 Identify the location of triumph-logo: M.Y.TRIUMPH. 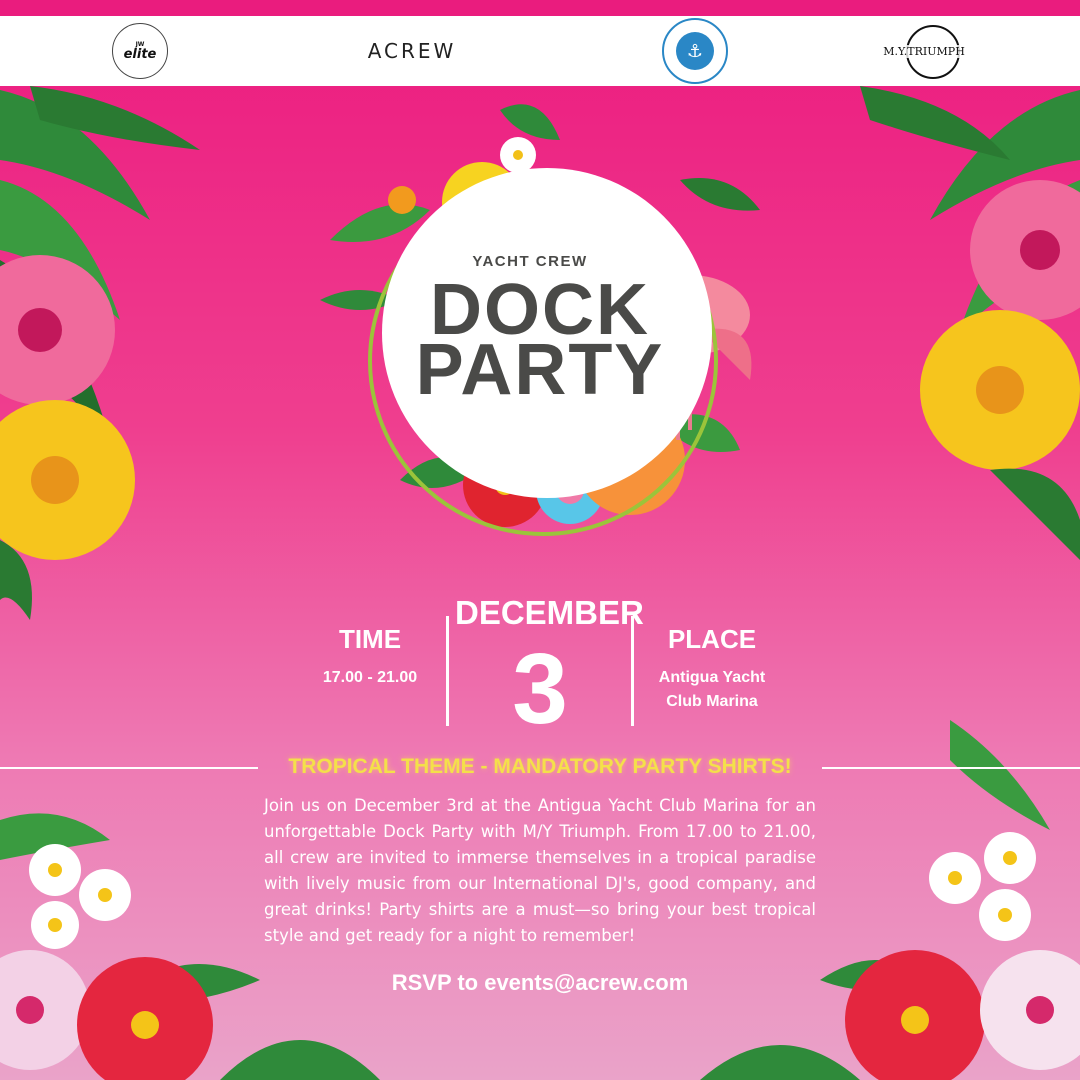
(924, 51).